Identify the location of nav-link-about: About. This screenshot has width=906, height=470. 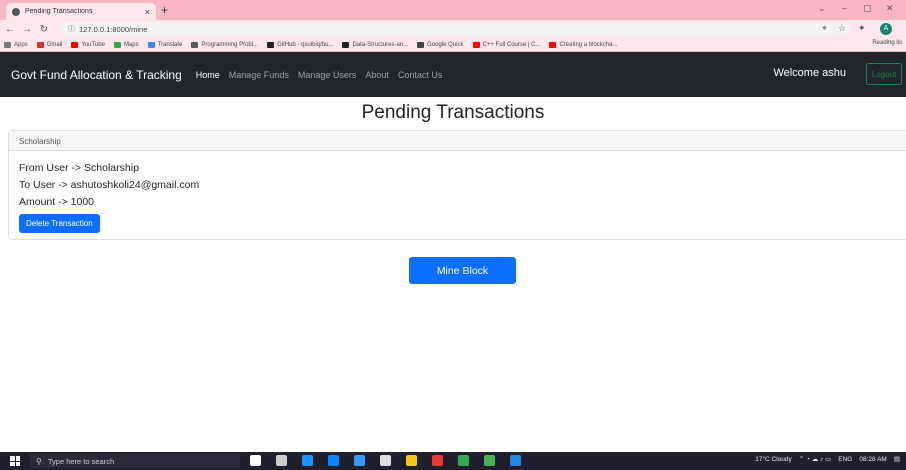
(377, 75).